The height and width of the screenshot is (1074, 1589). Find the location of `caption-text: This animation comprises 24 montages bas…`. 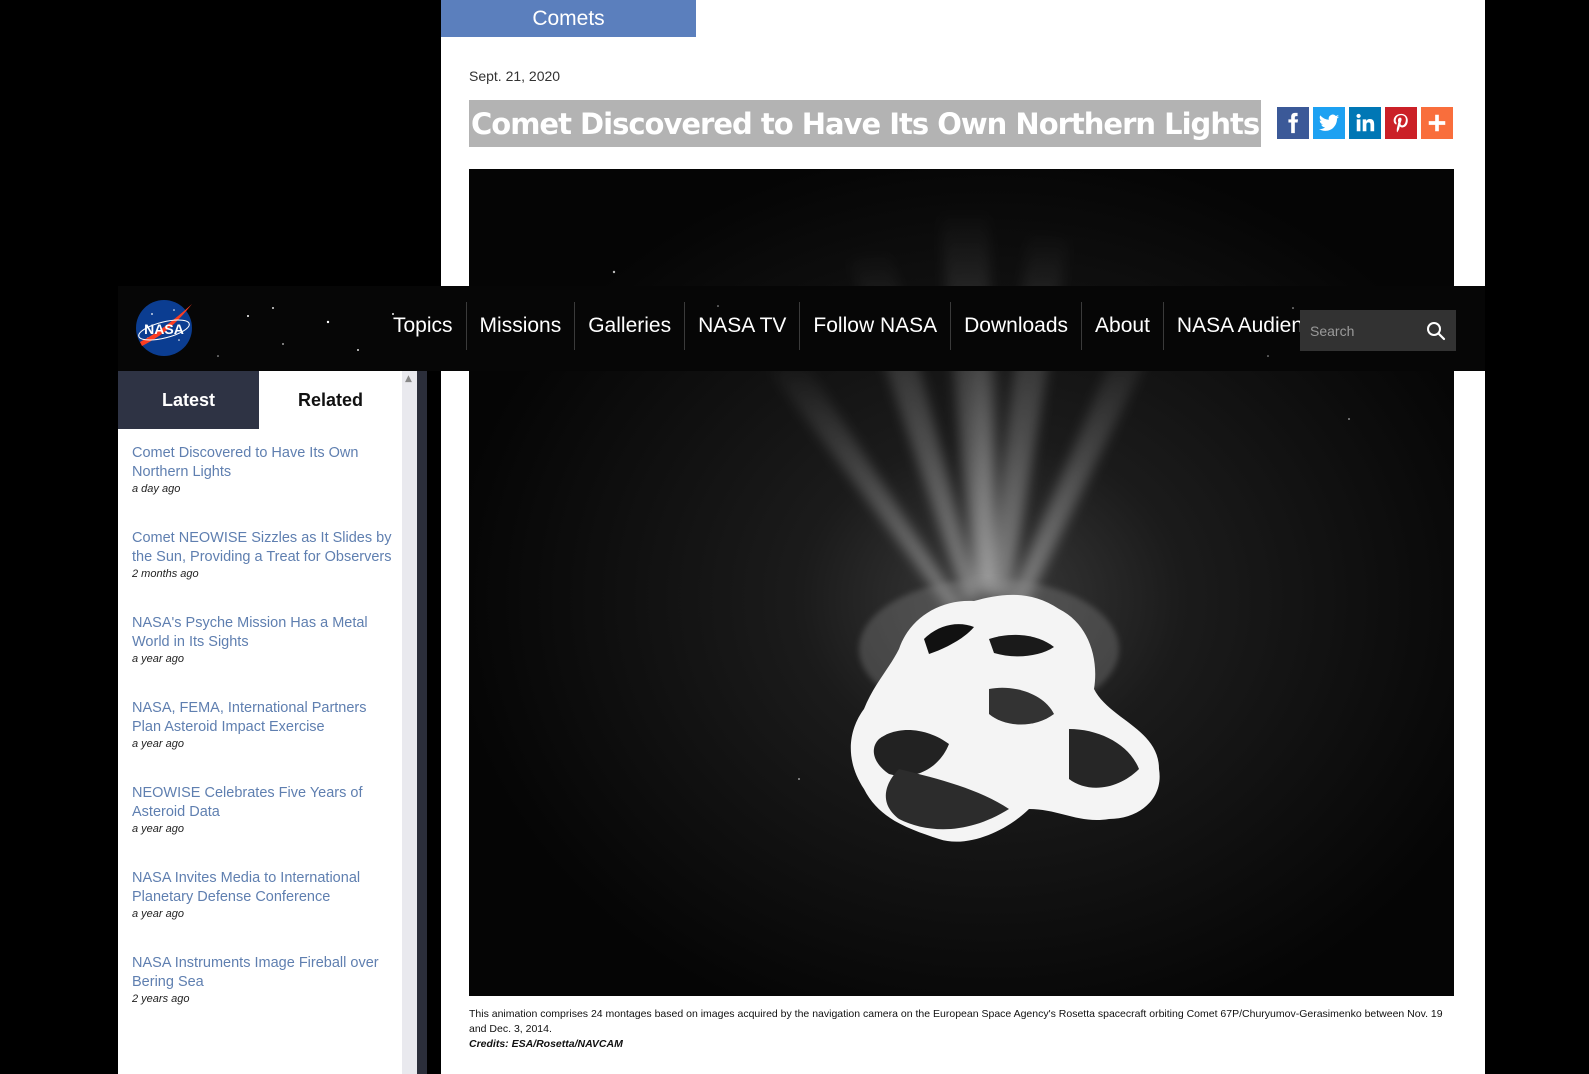

caption-text: This animation comprises 24 montages bas… is located at coordinates (956, 1021).